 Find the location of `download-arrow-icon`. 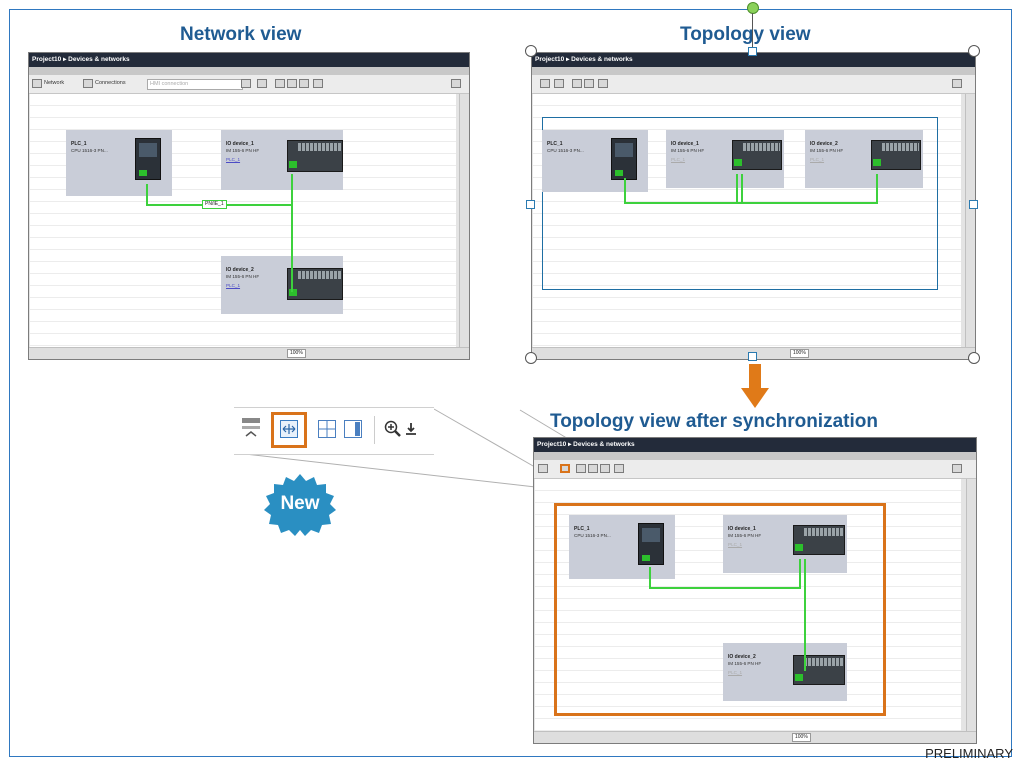

download-arrow-icon is located at coordinates (413, 429).